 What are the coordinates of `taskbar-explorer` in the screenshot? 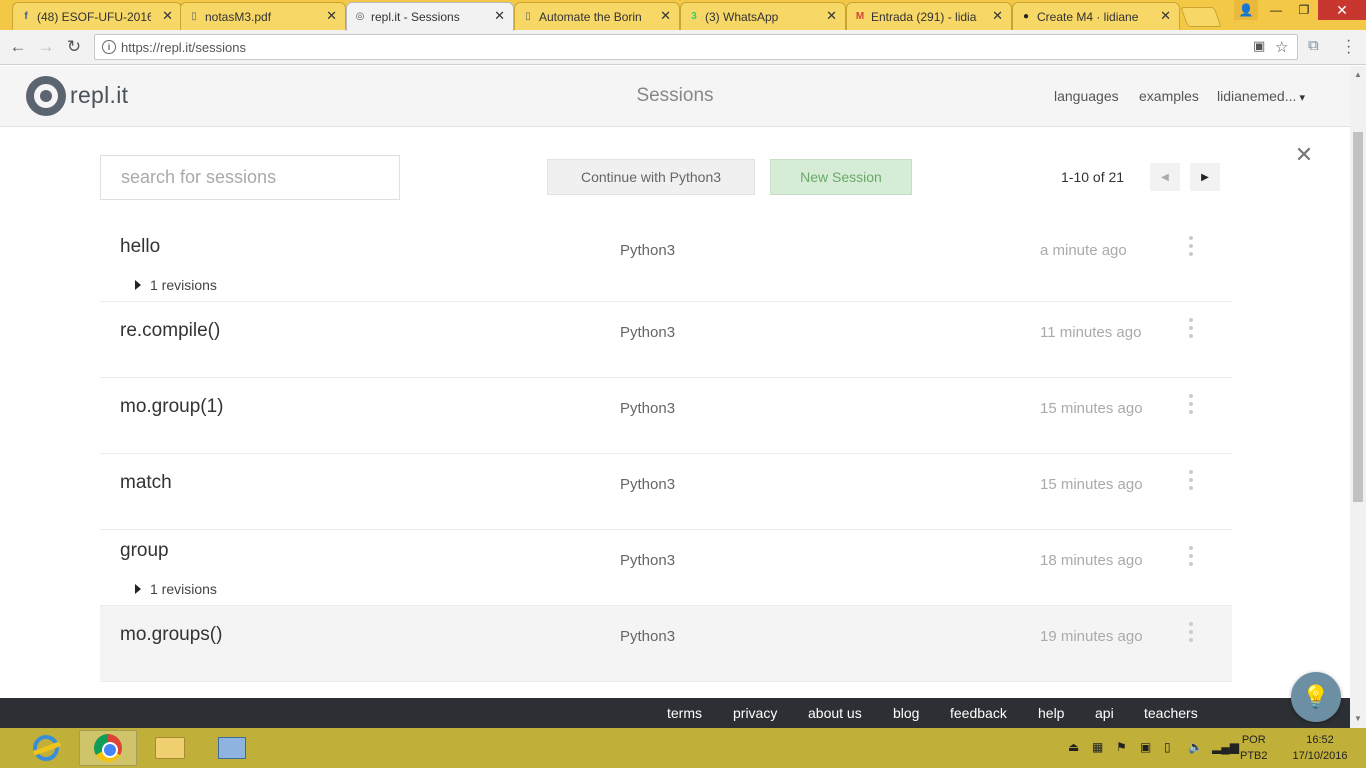 It's located at (170, 748).